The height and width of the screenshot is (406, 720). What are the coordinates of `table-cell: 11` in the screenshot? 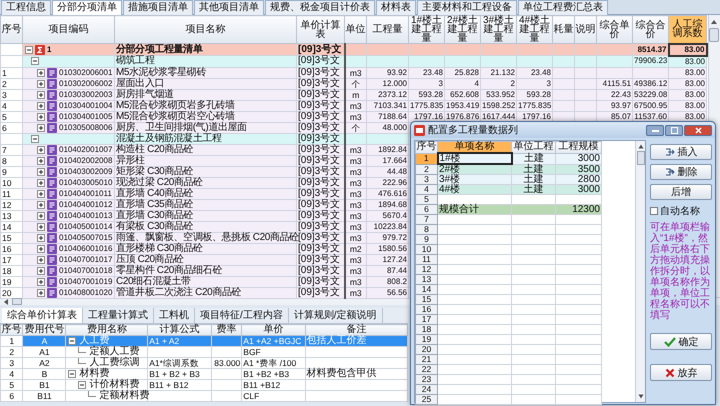 It's located at (11, 193).